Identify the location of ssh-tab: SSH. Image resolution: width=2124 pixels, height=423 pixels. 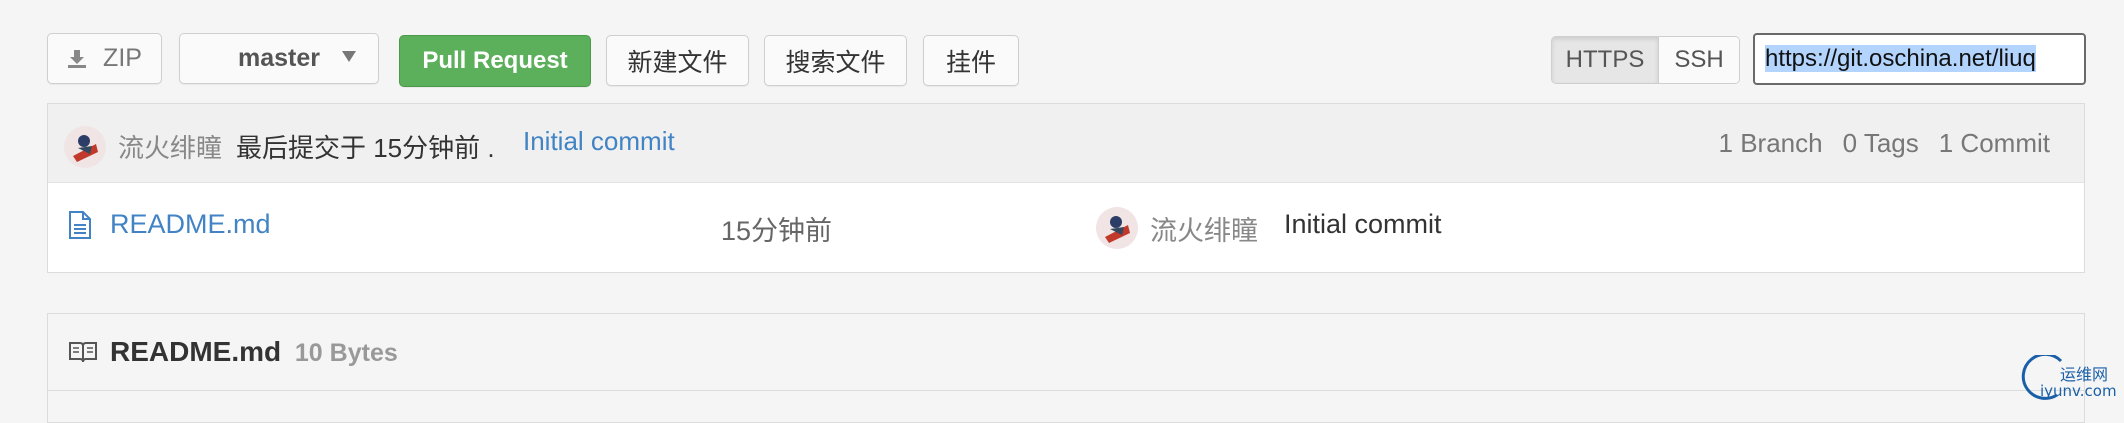
(1699, 60).